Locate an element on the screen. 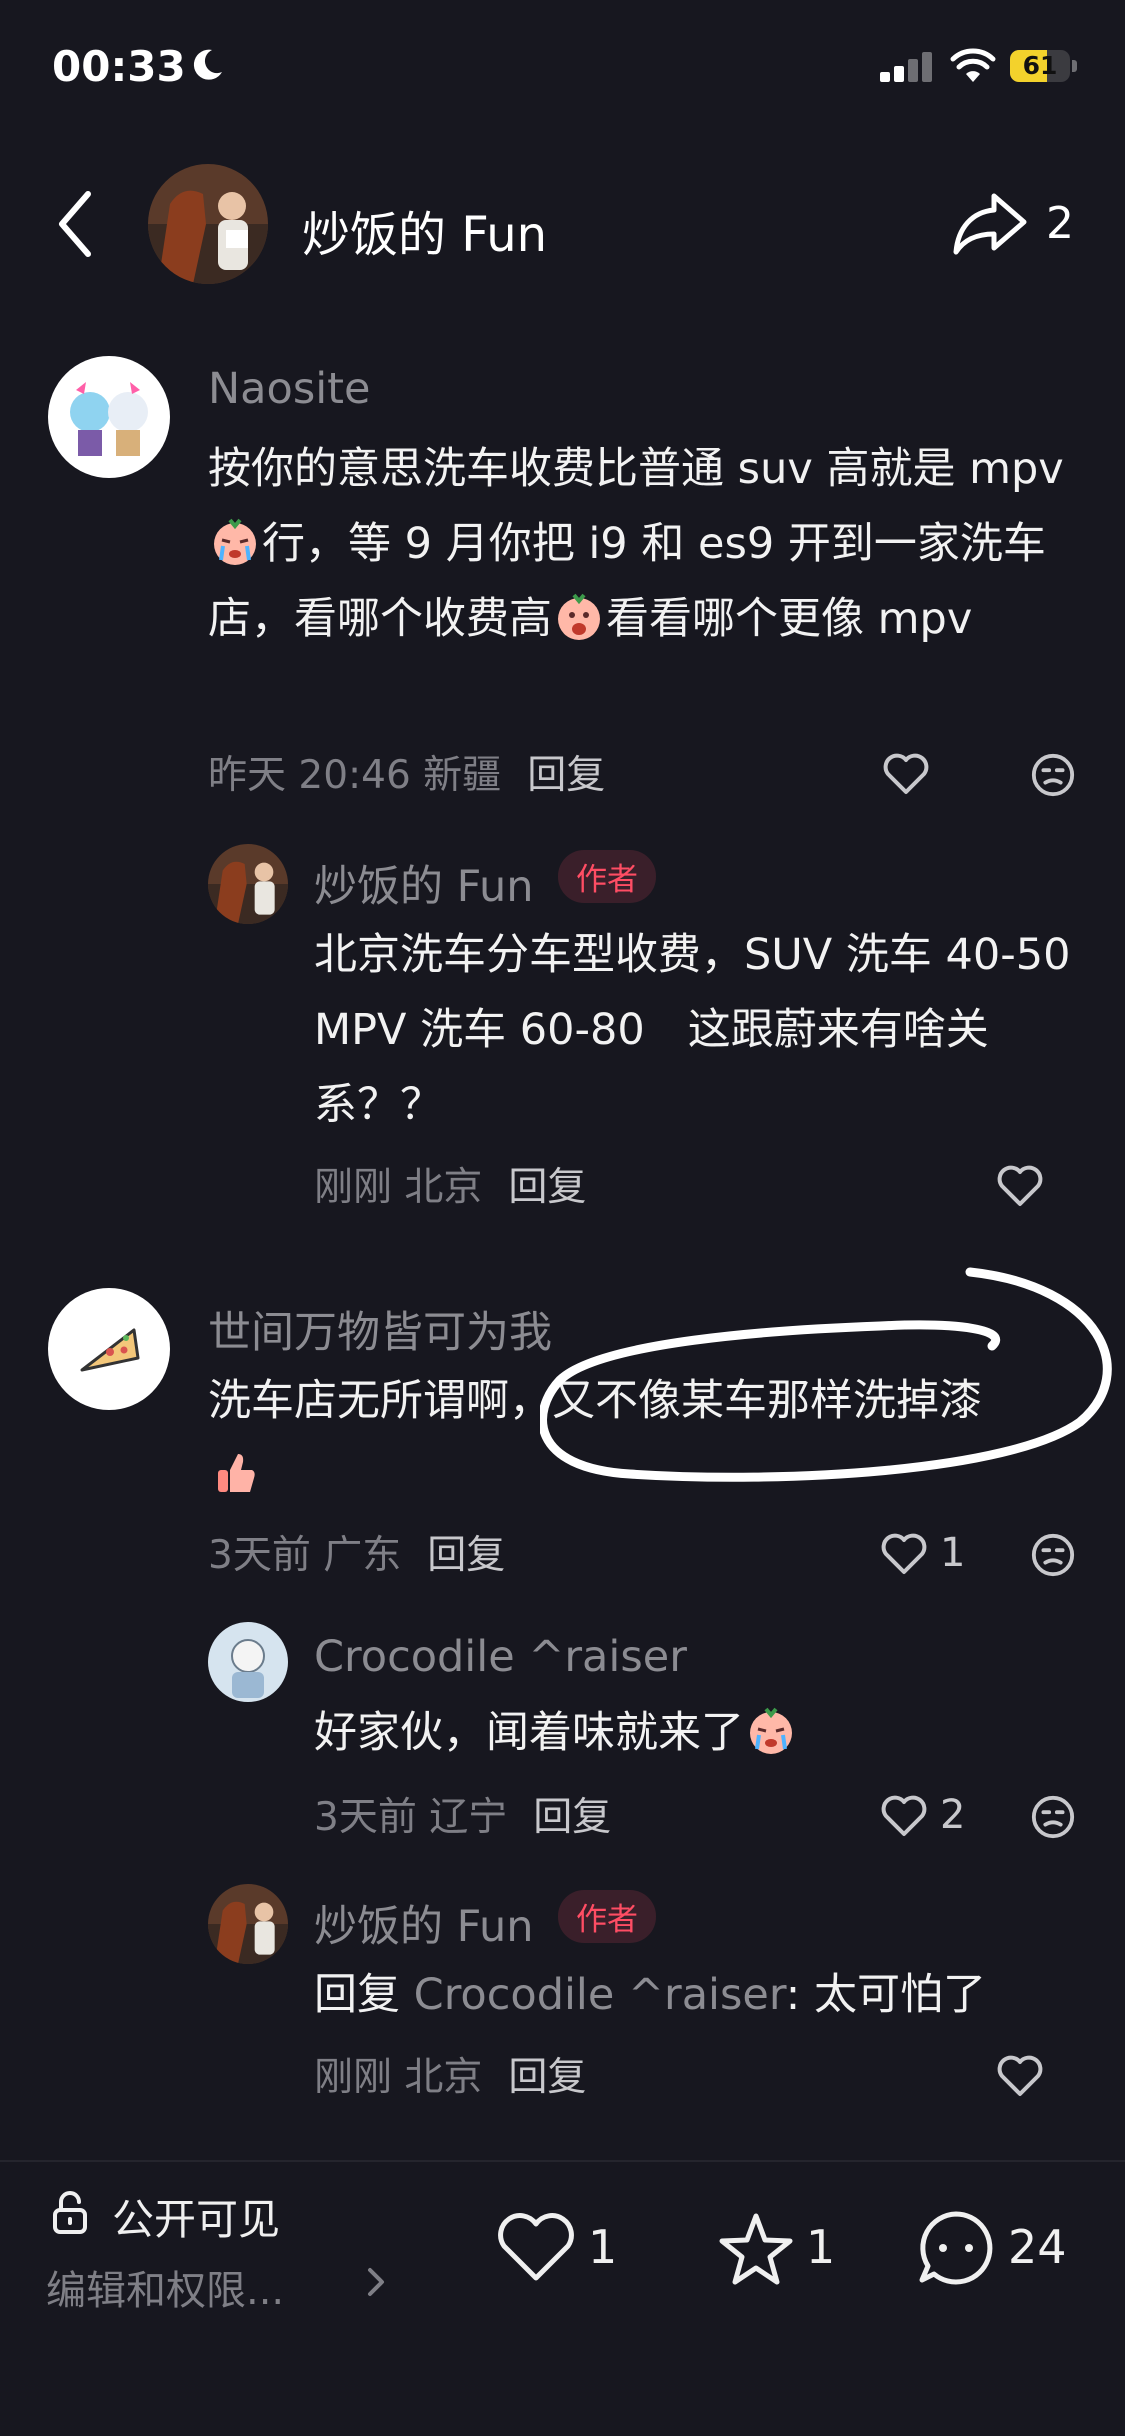  battery-indicator: 61 is located at coordinates (1040, 66).